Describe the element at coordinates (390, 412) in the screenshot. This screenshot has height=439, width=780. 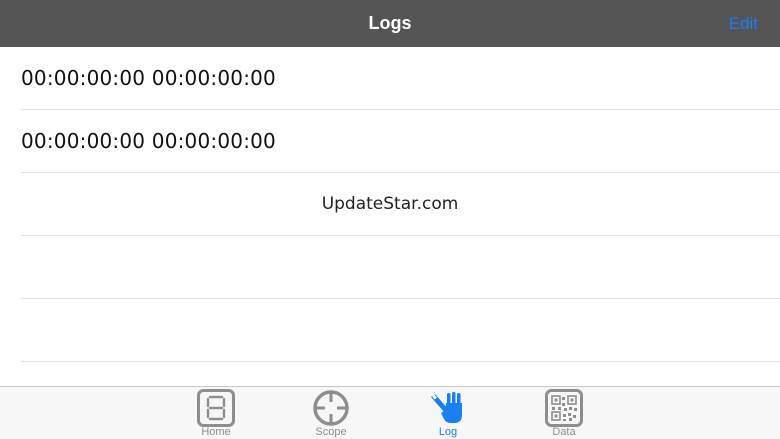
I see `tab-bar: Home Scope Log Data` at that location.